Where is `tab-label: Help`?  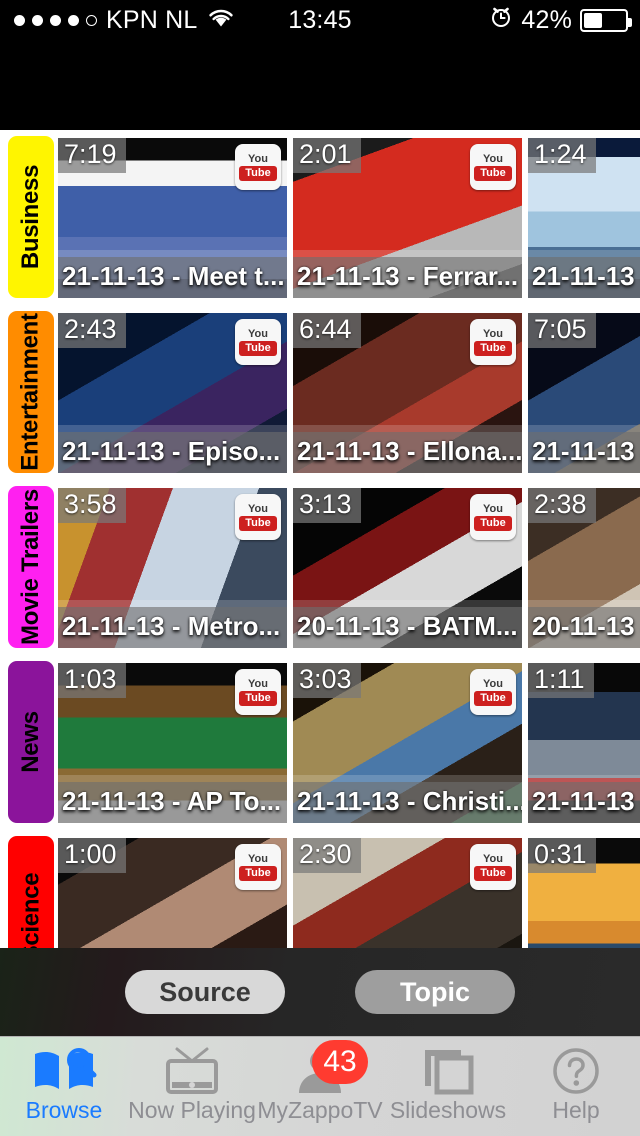 tab-label: Help is located at coordinates (576, 1110).